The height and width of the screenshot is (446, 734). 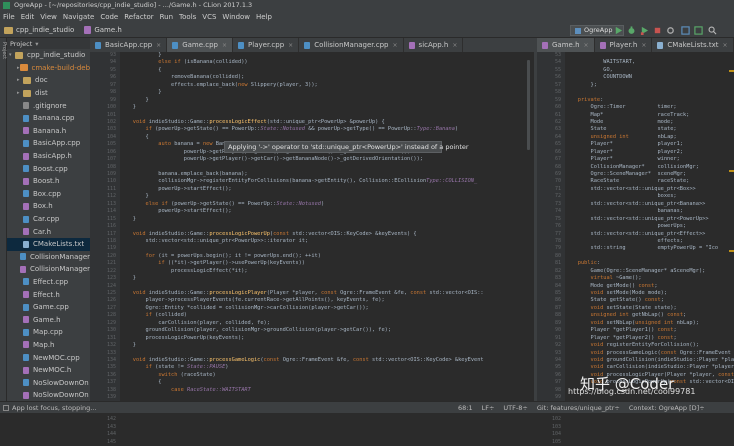 What do you see at coordinates (203, 62) in the screenshot?
I see `code-line: else if (isBanana(collided))` at bounding box center [203, 62].